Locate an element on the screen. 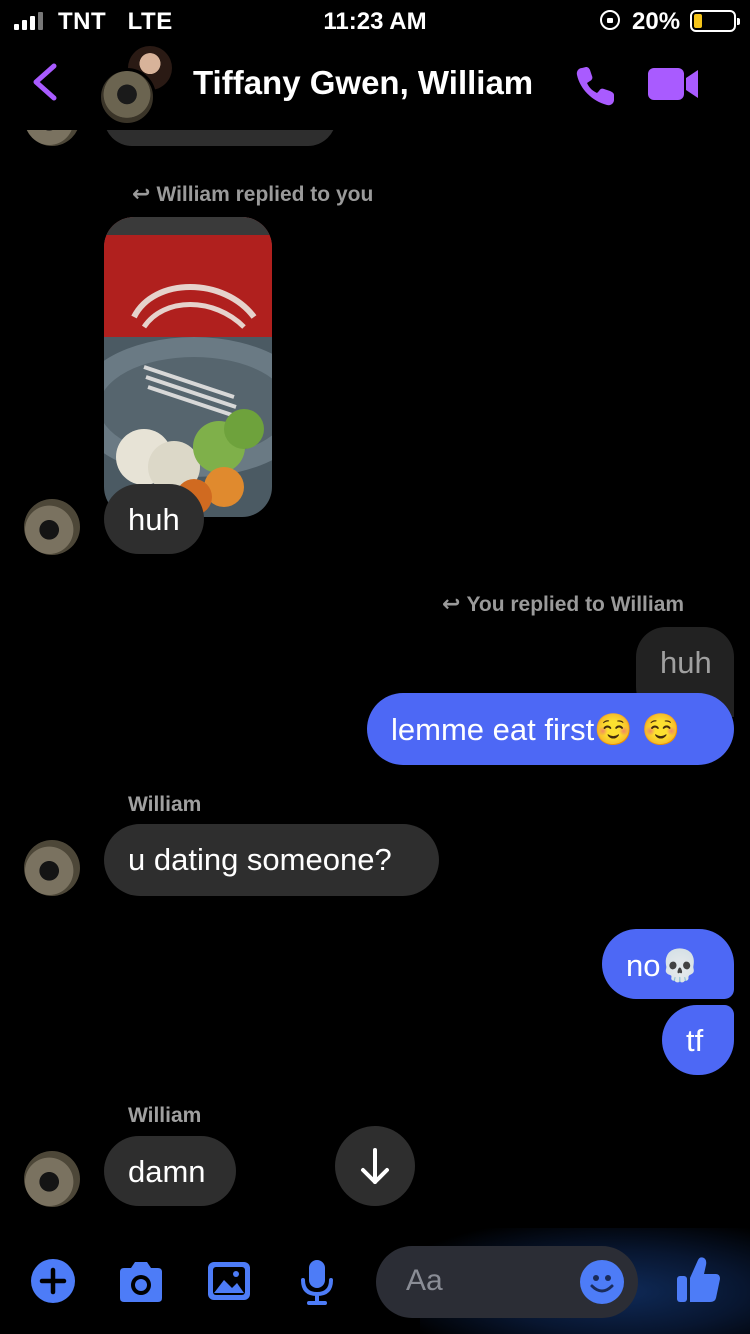 Image resolution: width=750 pixels, height=1334 pixels. message-input-placeholder: Aa is located at coordinates (424, 1280).